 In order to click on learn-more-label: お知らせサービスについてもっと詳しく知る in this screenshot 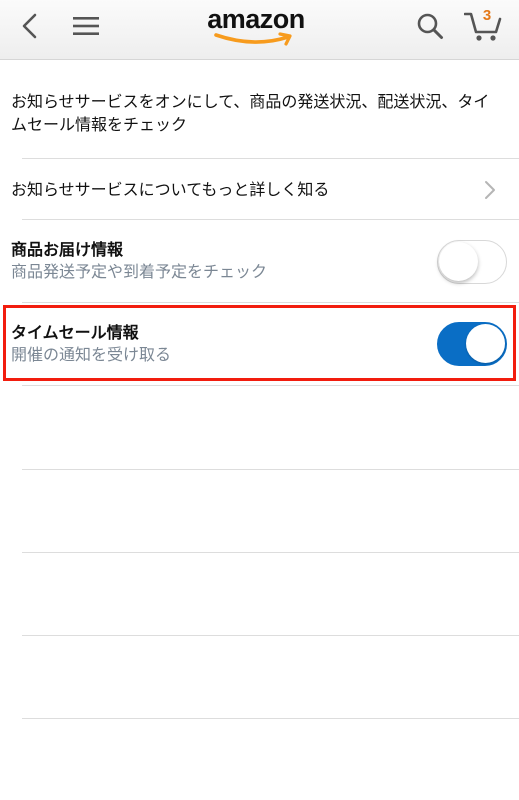, I will do `click(170, 189)`.